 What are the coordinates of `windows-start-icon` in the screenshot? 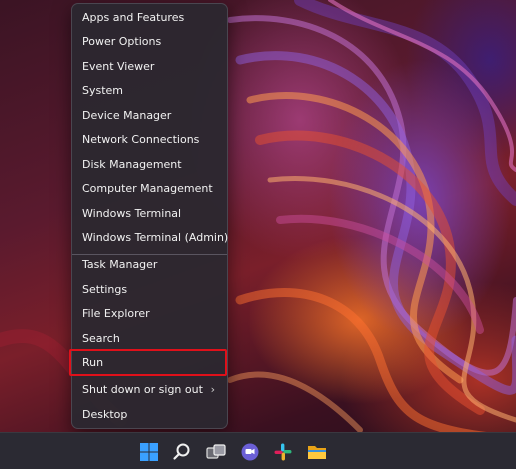 It's located at (149, 452).